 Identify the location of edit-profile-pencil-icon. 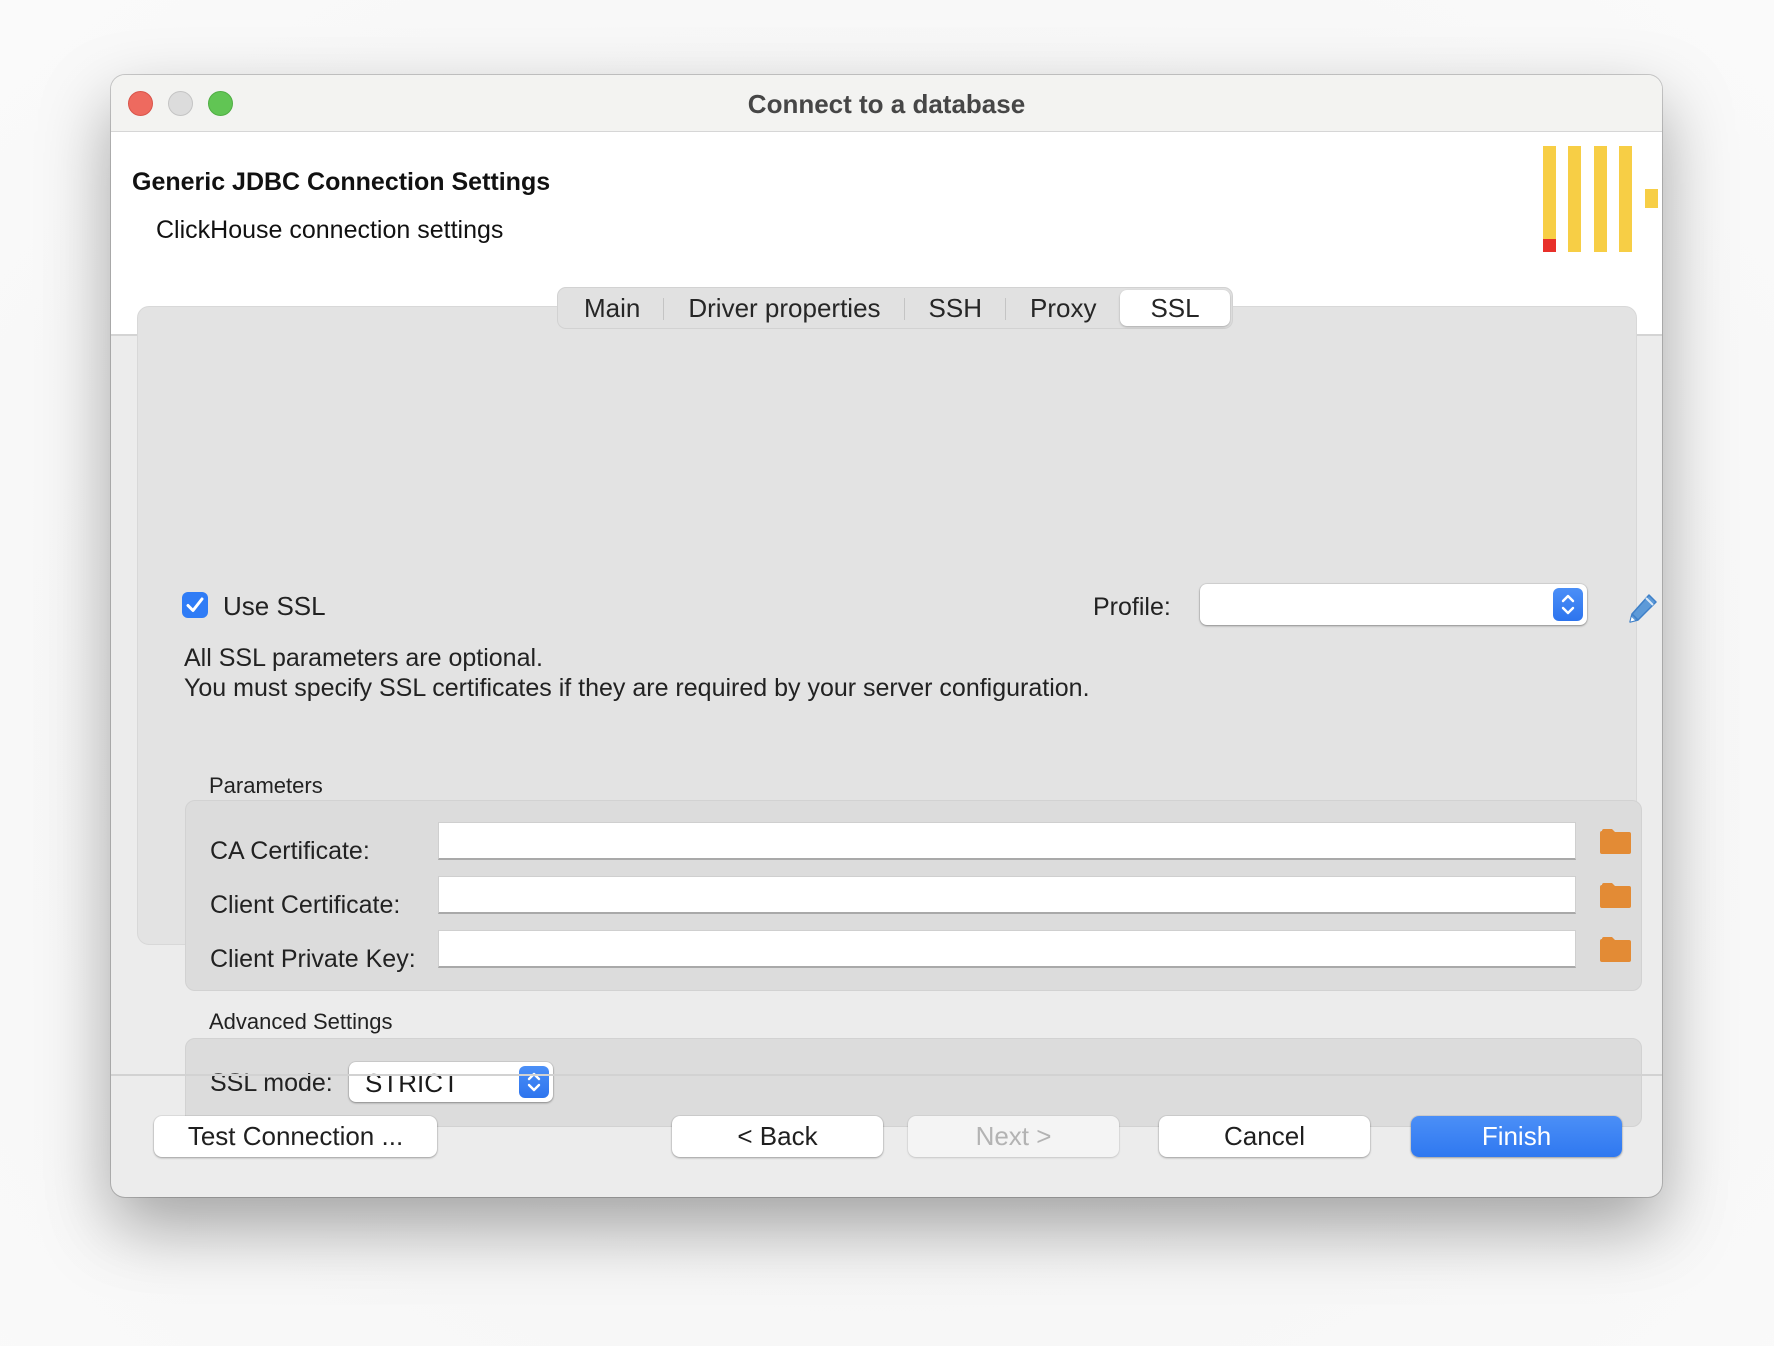
(1643, 608).